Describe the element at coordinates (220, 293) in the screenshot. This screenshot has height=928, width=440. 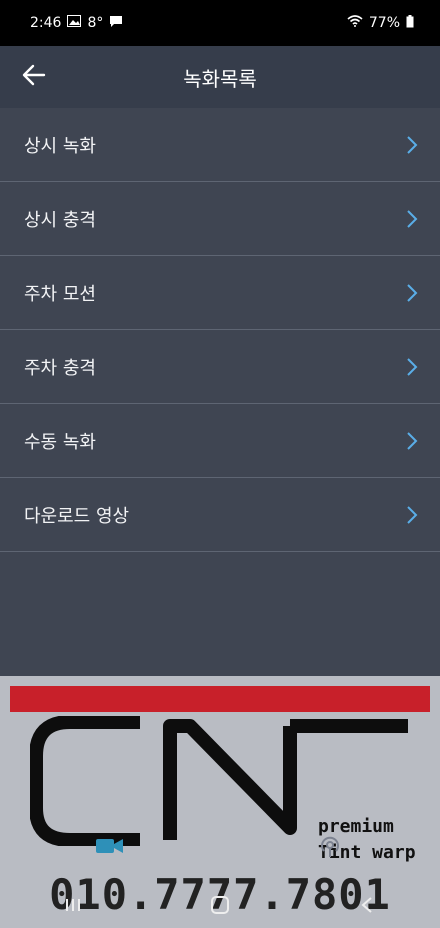
I see `list-item-parking-motion: 주차 모션` at that location.